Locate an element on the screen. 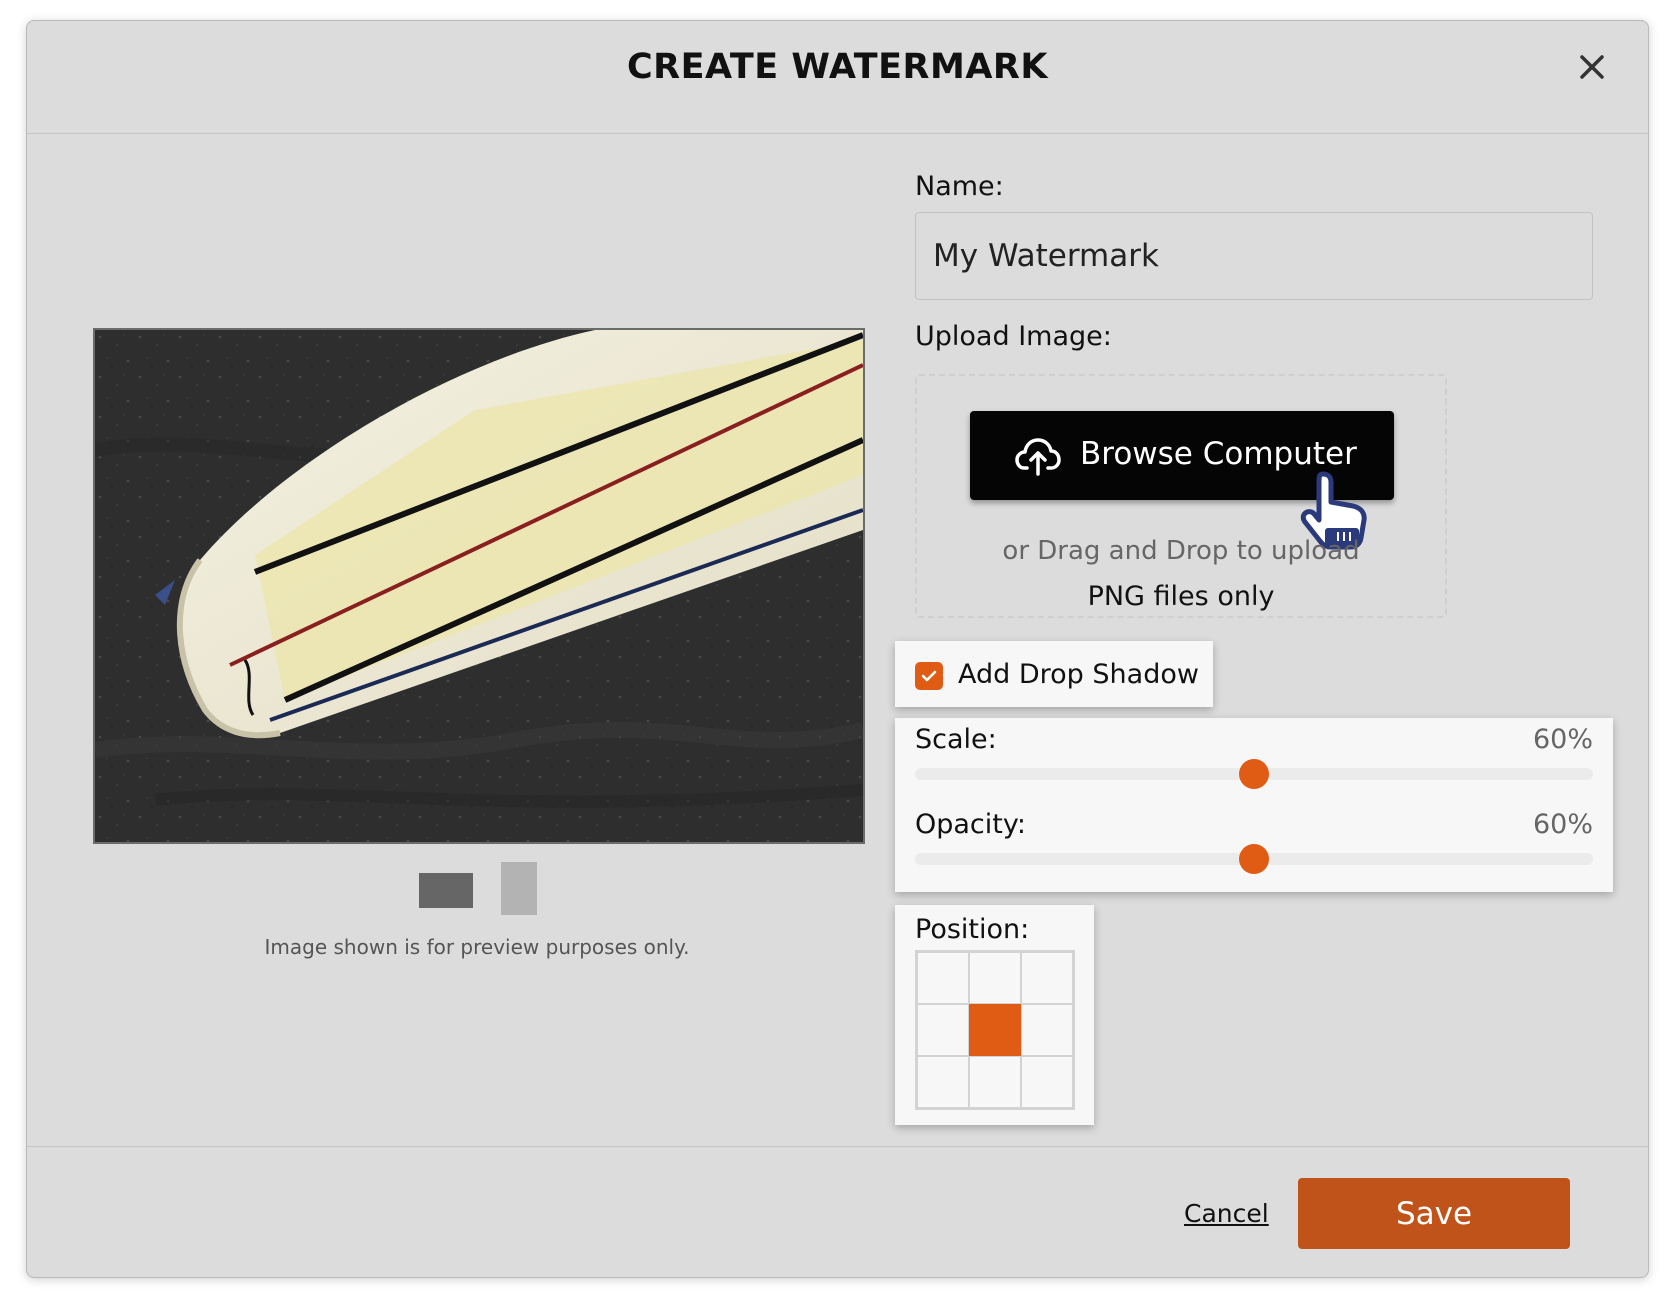 This screenshot has width=1671, height=1297. opacity-slider-handle is located at coordinates (1254, 859).